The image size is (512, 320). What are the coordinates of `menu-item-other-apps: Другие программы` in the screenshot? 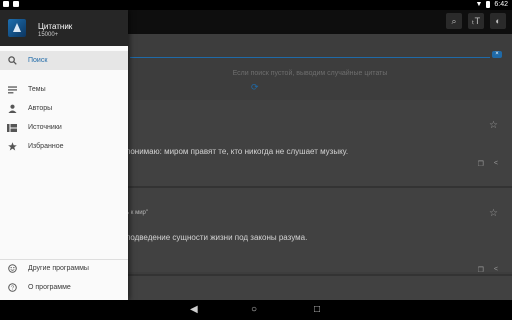 It's located at (64, 268).